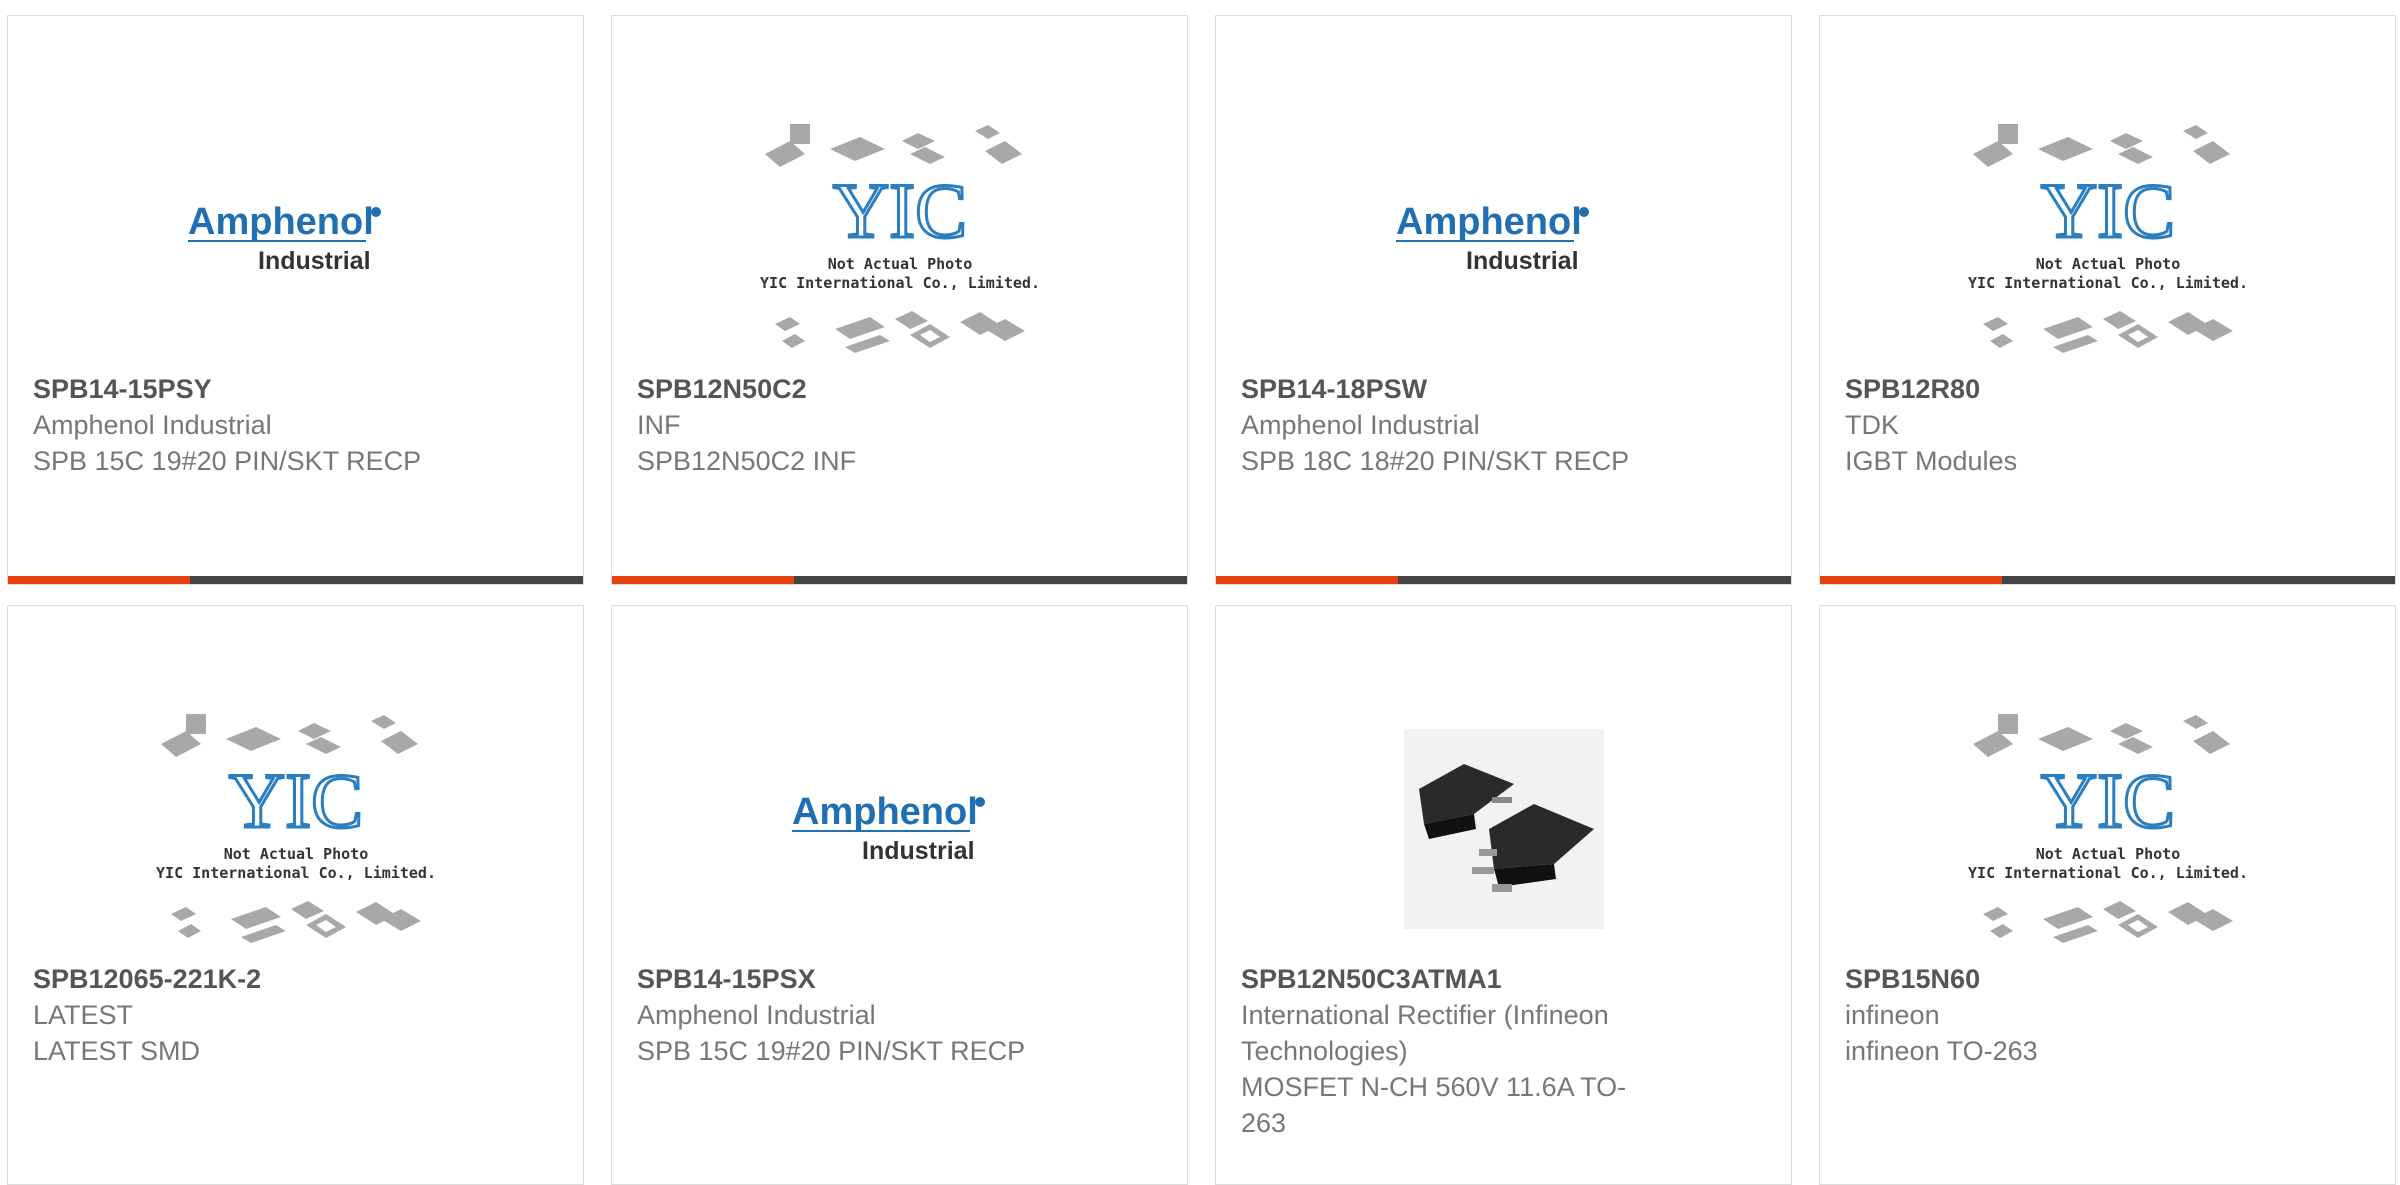 The image size is (2400, 1185). I want to click on description: LATEST SMD, so click(117, 1051).